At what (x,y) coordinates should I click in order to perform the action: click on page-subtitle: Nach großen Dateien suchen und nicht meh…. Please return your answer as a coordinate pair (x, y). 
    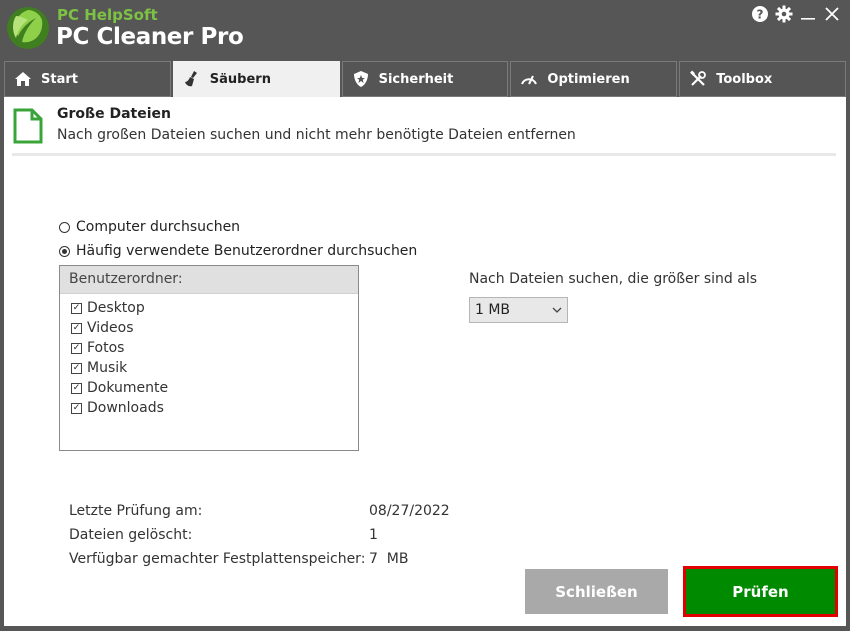
    Looking at the image, I should click on (316, 135).